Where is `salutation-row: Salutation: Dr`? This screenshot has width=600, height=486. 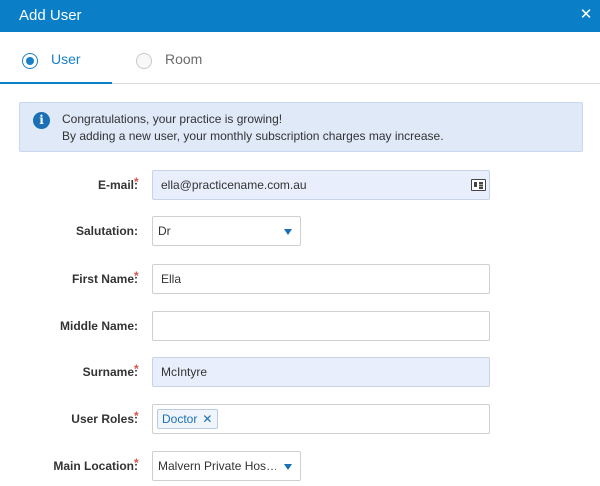
salutation-row: Salutation: Dr is located at coordinates (300, 231).